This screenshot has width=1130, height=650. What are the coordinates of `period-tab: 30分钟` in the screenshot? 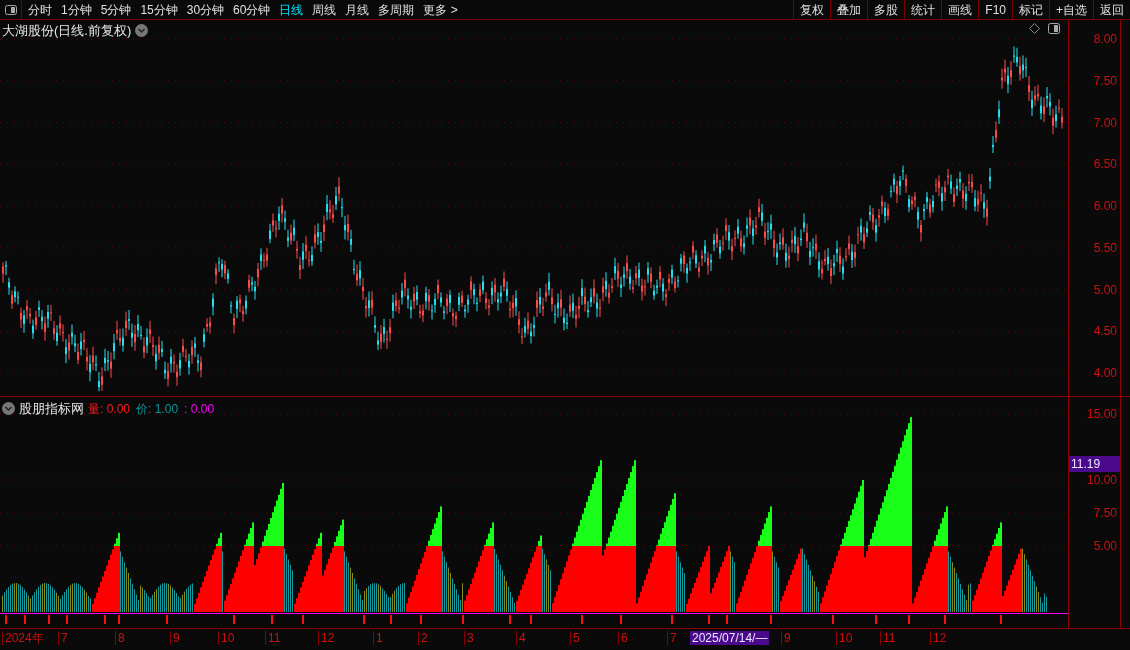 It's located at (205, 9).